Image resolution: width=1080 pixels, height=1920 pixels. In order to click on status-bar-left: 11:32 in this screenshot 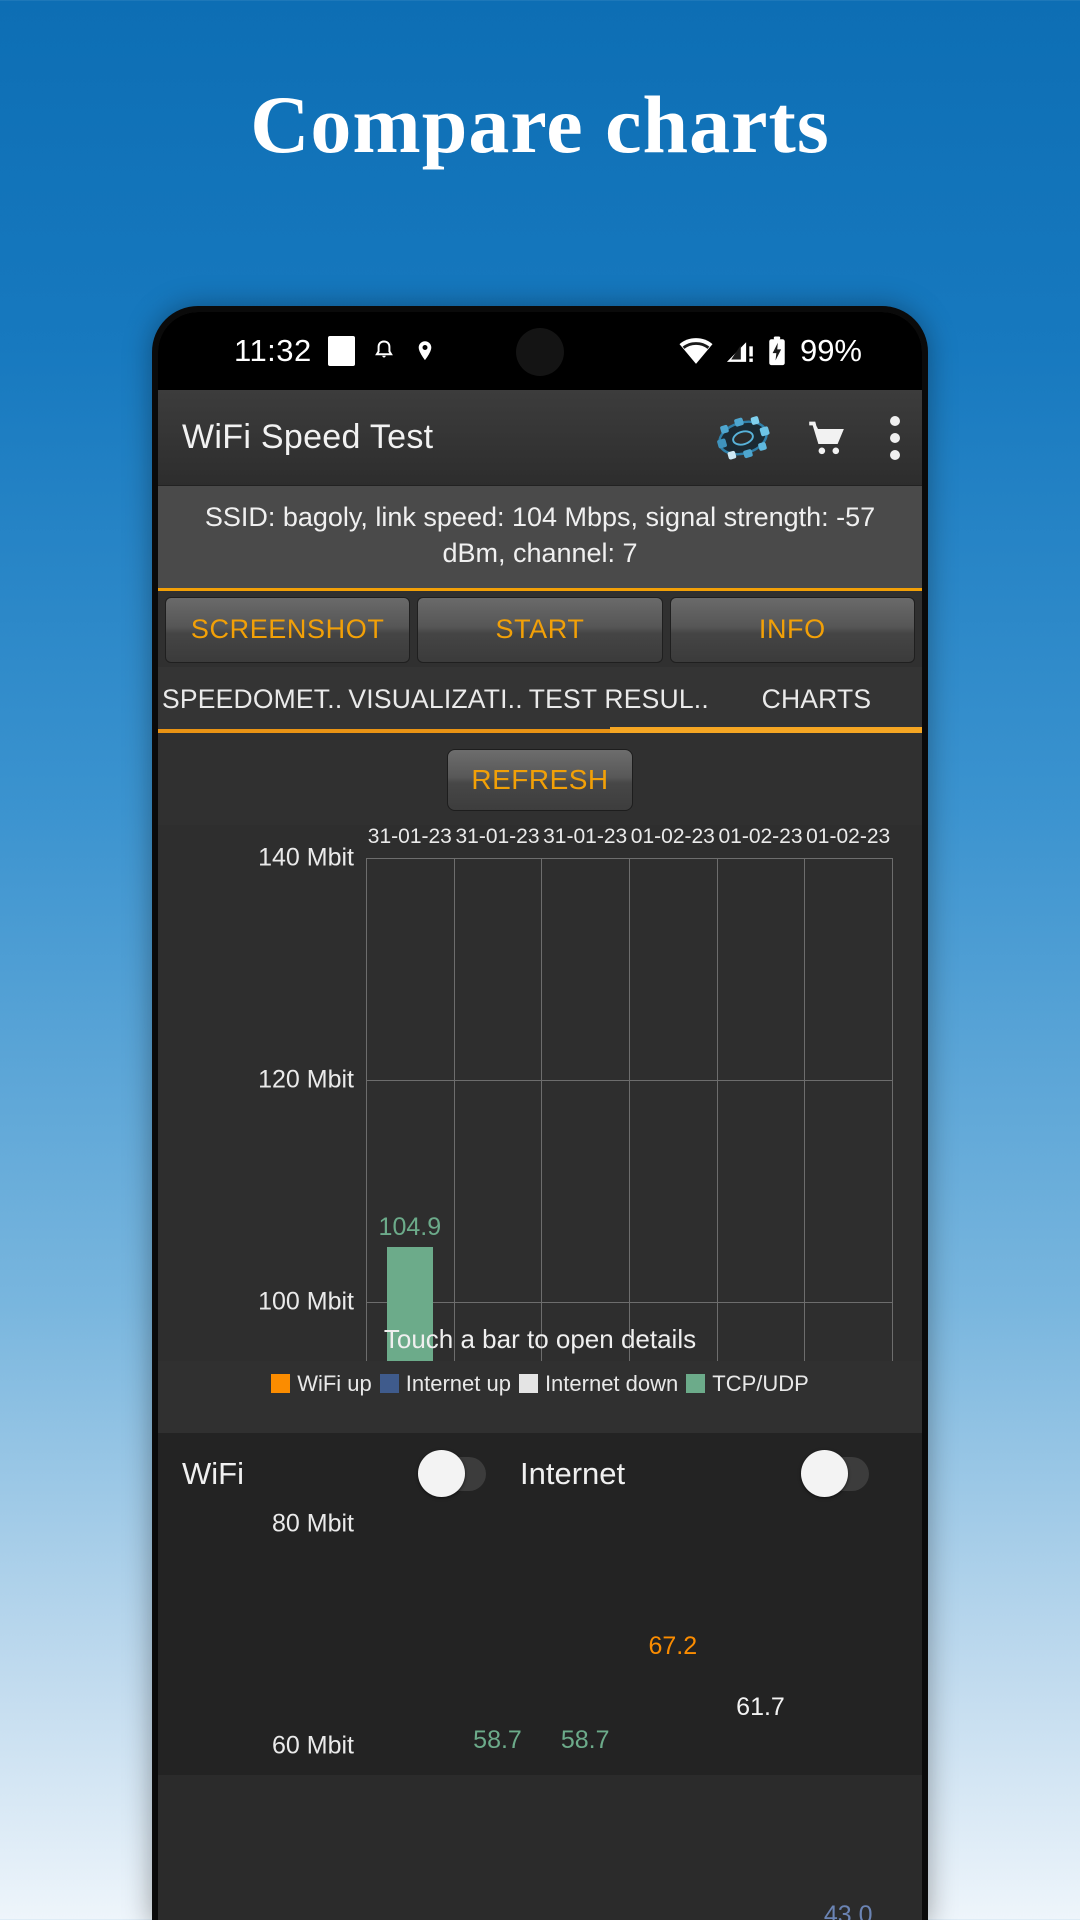, I will do `click(335, 351)`.